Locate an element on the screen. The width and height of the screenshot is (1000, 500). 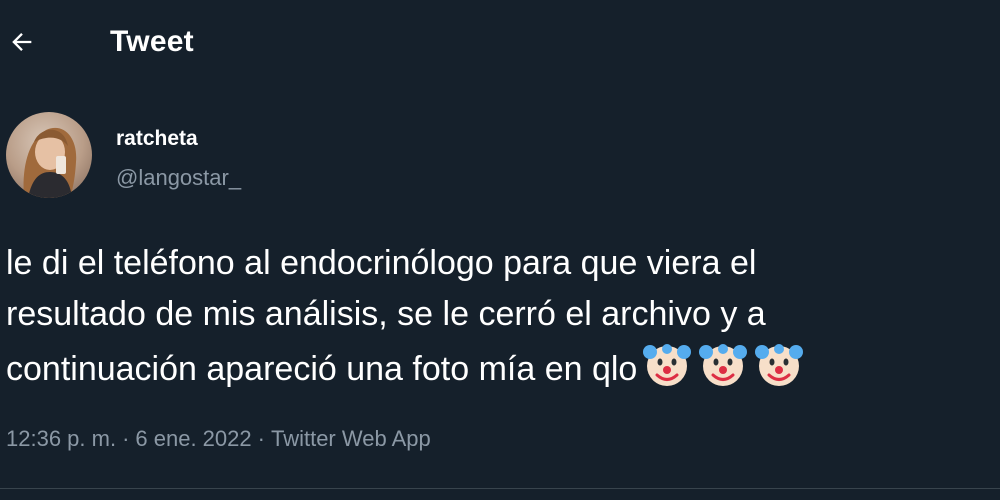
author-handle: @langostar_ is located at coordinates (178, 178).